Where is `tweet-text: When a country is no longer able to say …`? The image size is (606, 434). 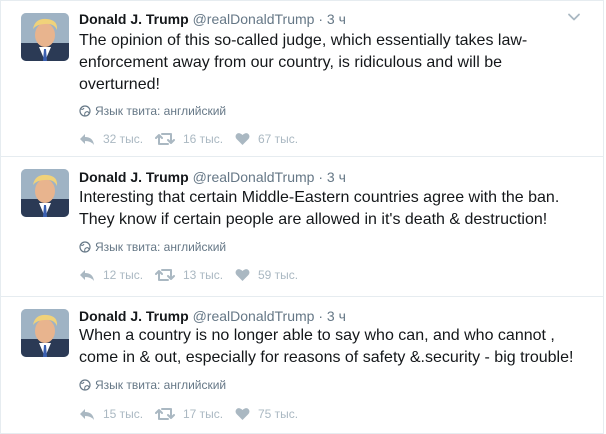 tweet-text: When a country is no longer able to say … is located at coordinates (326, 346).